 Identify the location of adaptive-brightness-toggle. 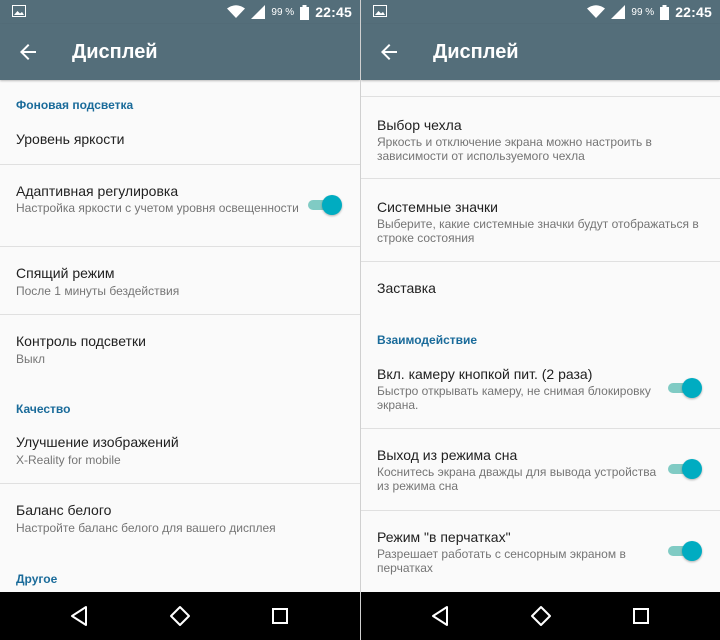
(324, 205).